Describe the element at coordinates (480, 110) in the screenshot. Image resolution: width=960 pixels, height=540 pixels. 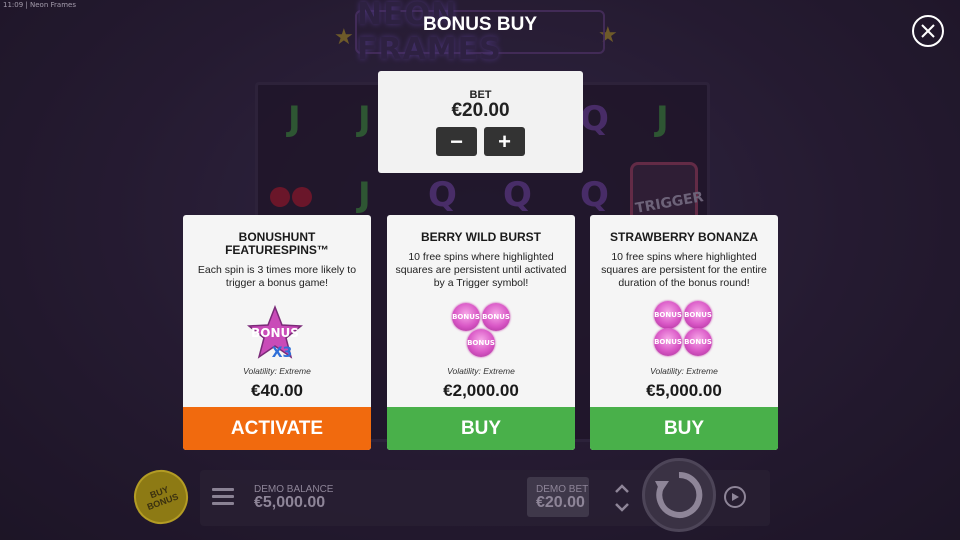
I see `bet-panel-value: €20.00` at that location.